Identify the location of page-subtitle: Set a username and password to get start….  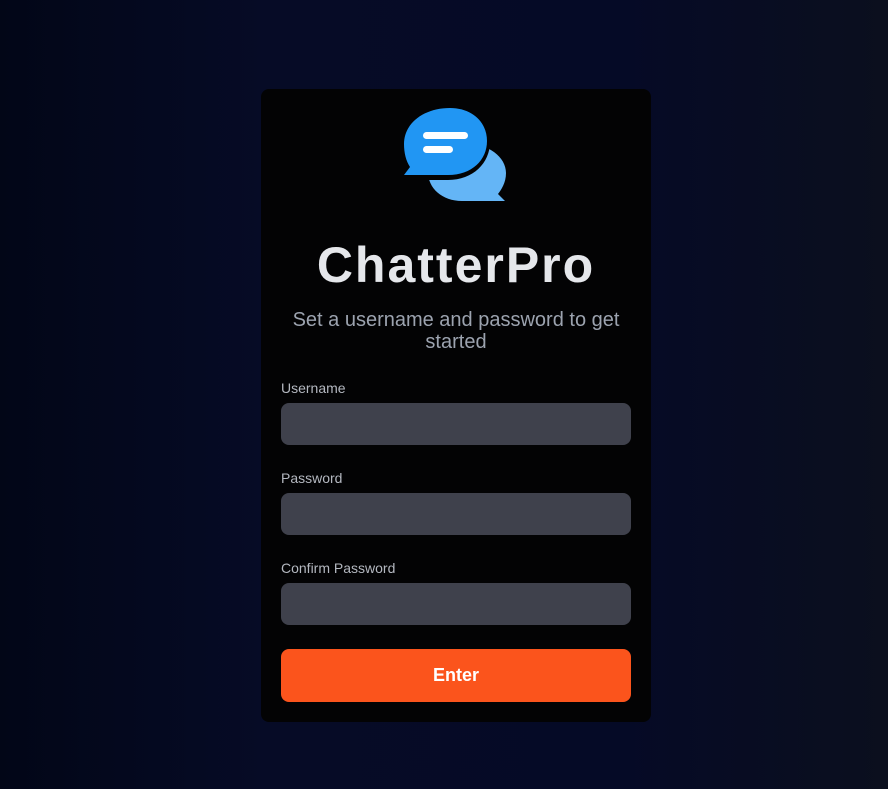
(456, 331).